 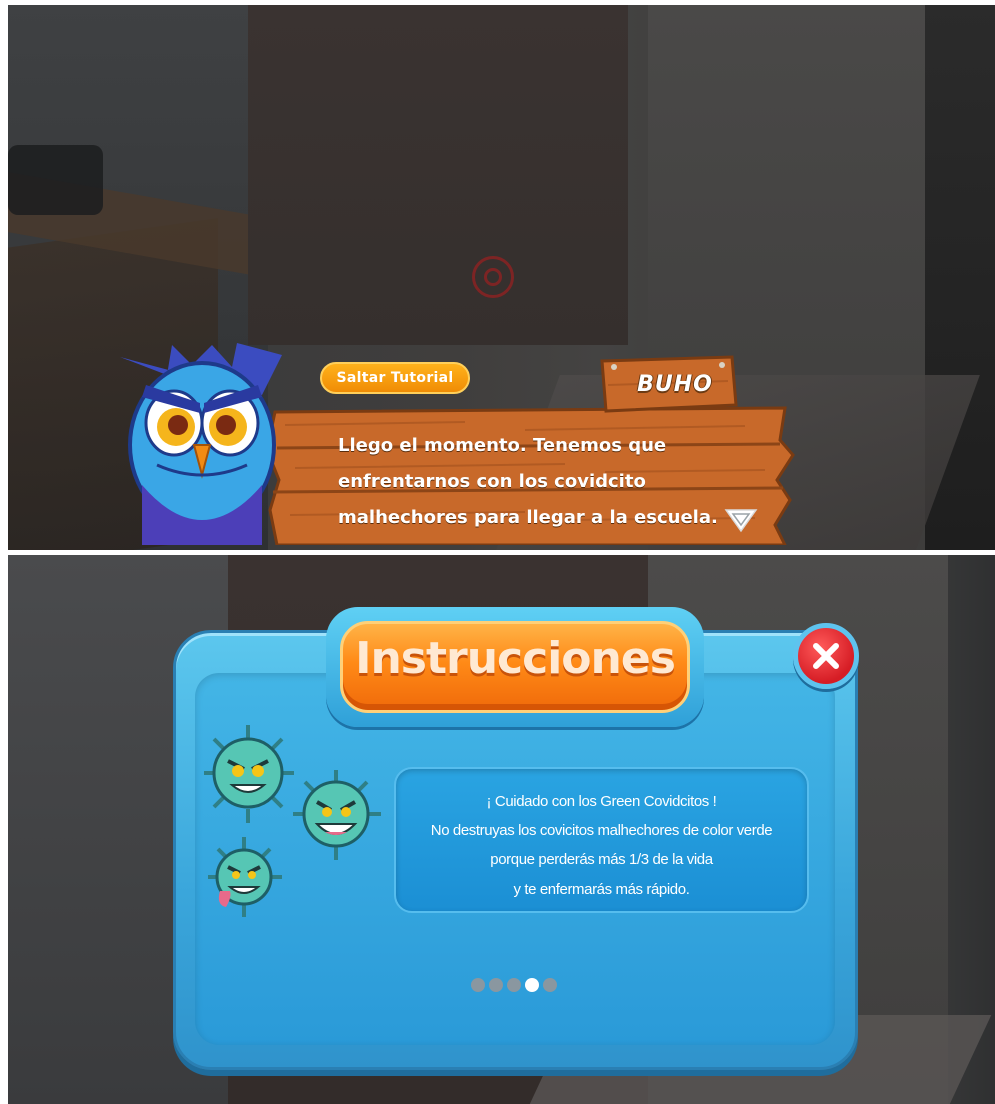 What do you see at coordinates (601, 859) in the screenshot?
I see `instruction-line: porque perderás más 1/3 de la vida` at bounding box center [601, 859].